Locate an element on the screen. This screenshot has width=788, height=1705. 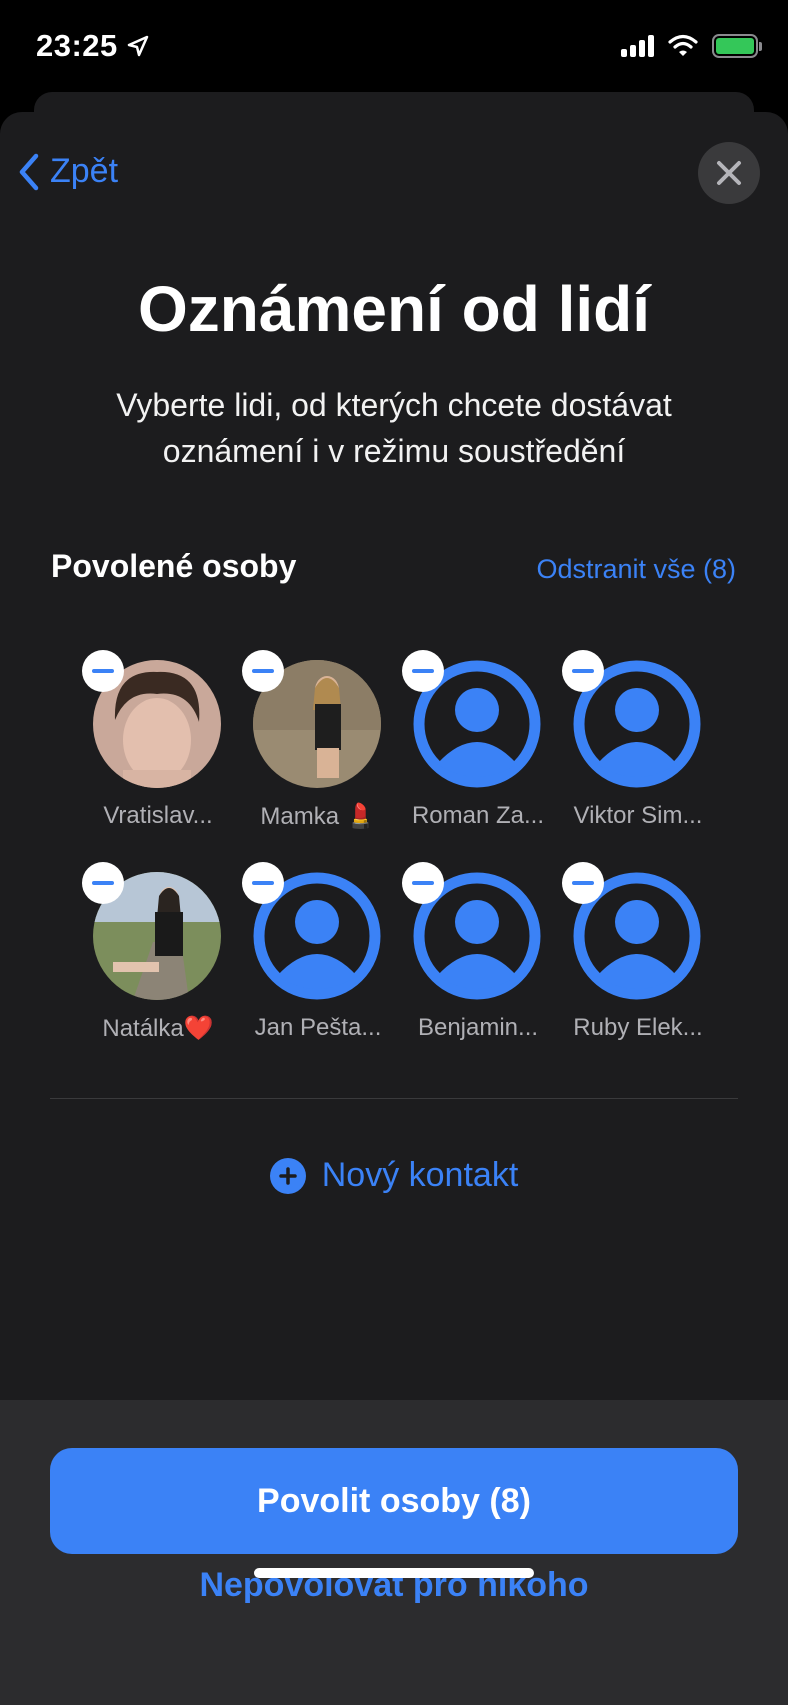
status-time: 23:25 is located at coordinates (93, 46).